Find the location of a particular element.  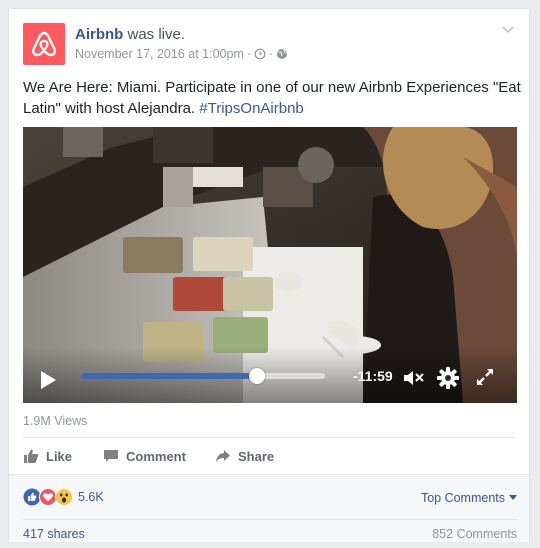

divider-bottom is located at coordinates (270, 519).